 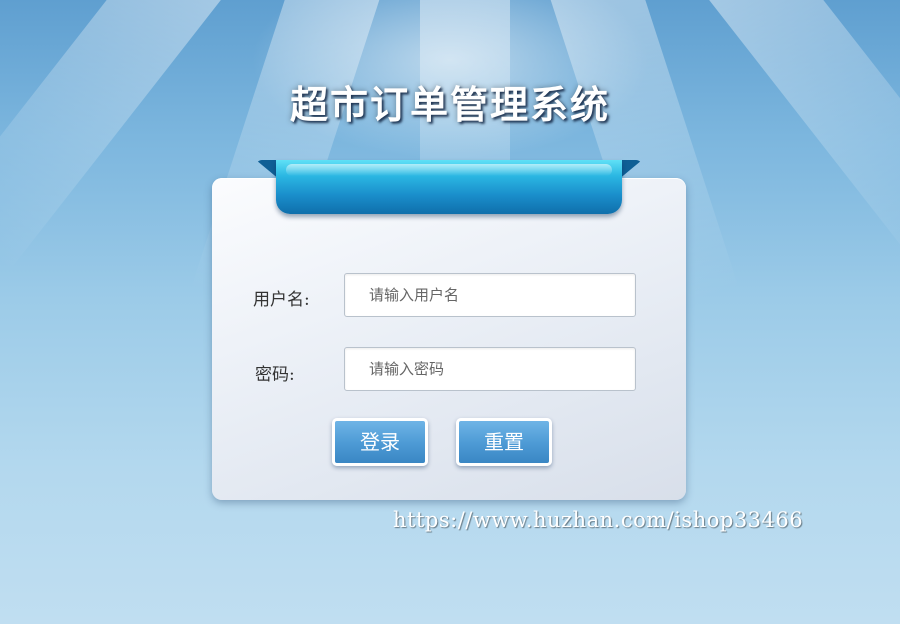 I want to click on password-label: 密码:, so click(x=275, y=375).